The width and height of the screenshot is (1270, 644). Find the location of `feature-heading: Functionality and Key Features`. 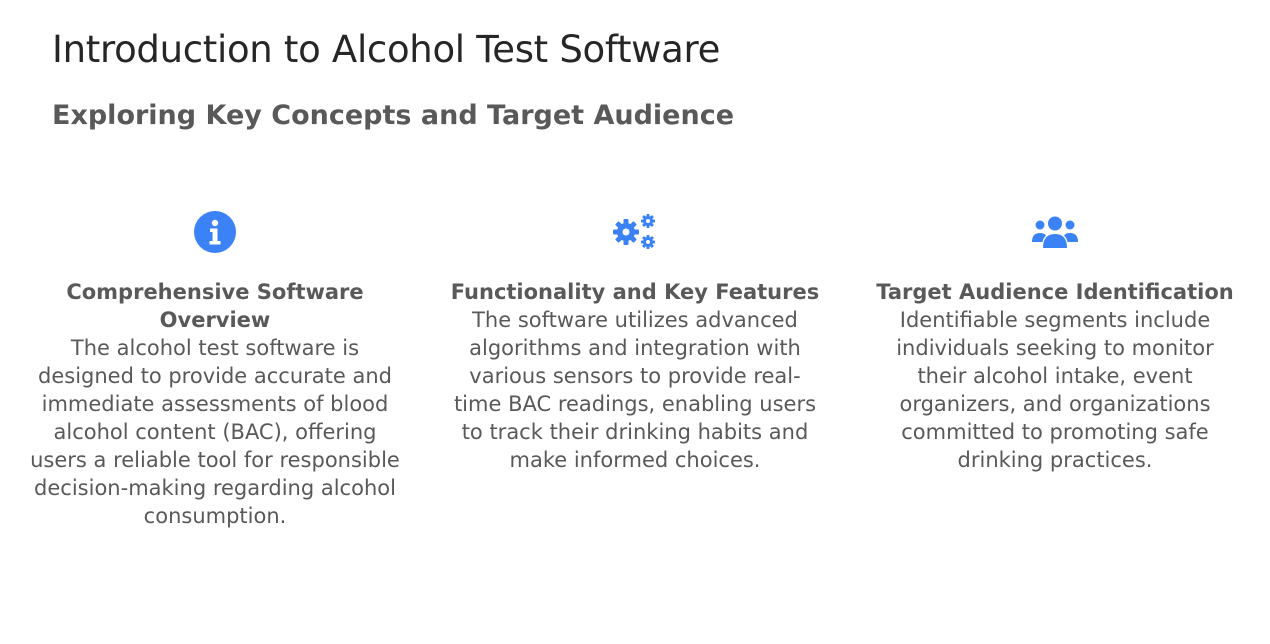

feature-heading: Functionality and Key Features is located at coordinates (635, 292).